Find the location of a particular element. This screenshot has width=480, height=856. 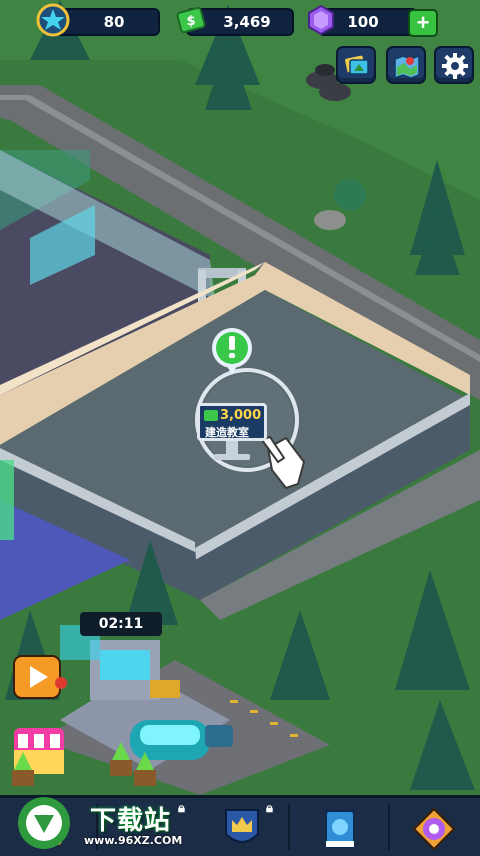

construction-timer: 02:11 is located at coordinates (121, 624).